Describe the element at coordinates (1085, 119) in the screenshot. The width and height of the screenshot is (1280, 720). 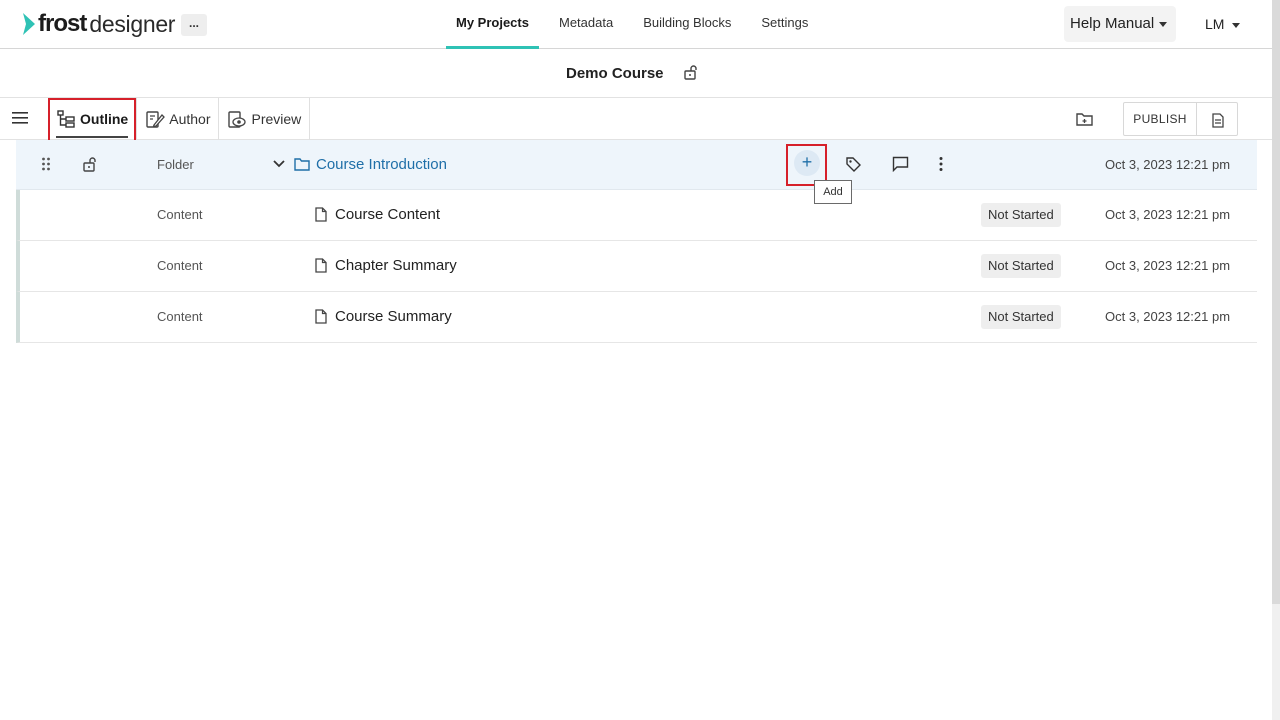
I see `folder-add-icon` at that location.